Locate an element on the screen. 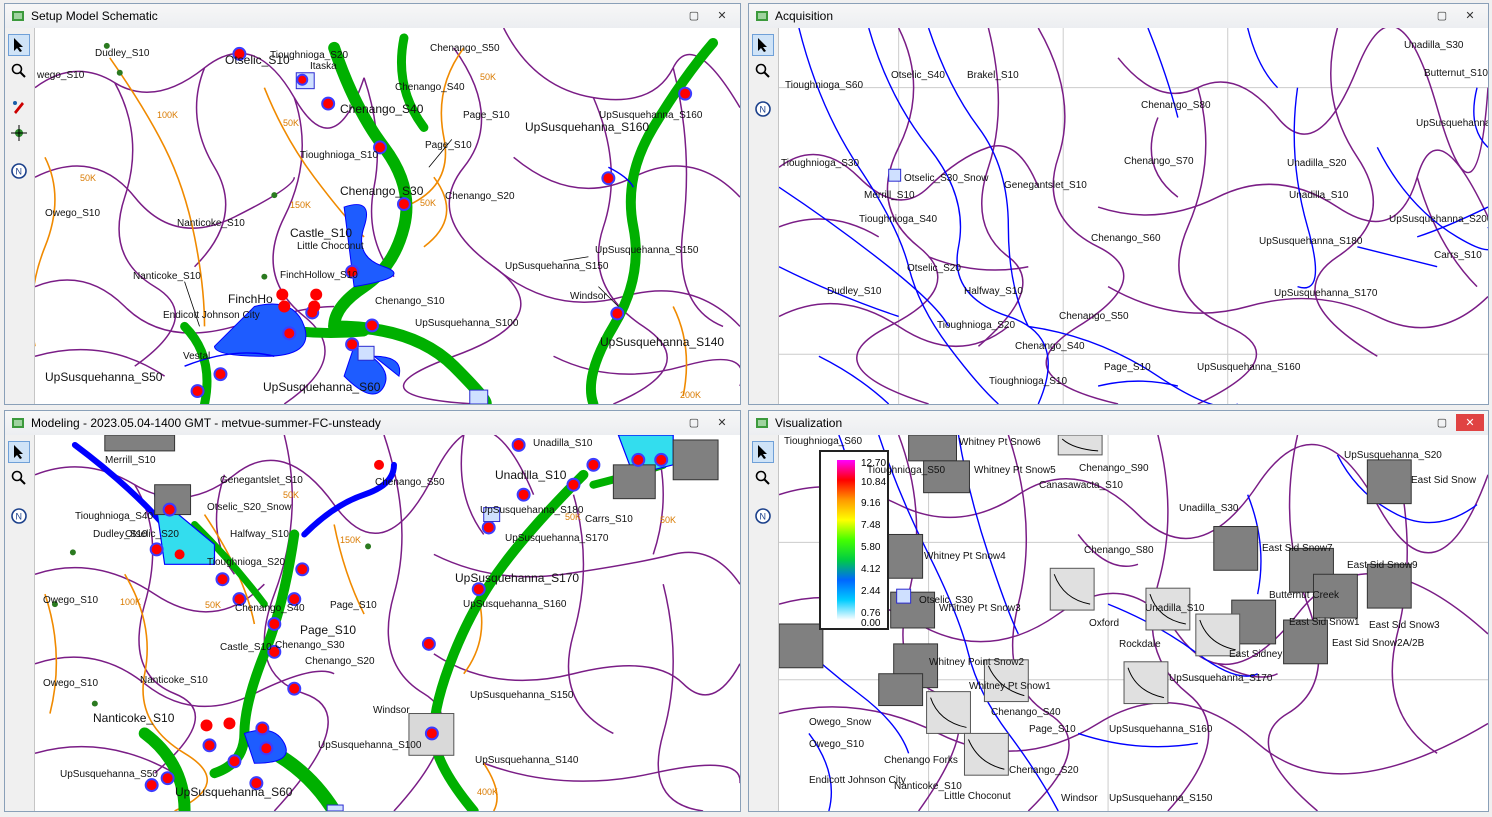  map-label: Halfway_S10 is located at coordinates (993, 291).